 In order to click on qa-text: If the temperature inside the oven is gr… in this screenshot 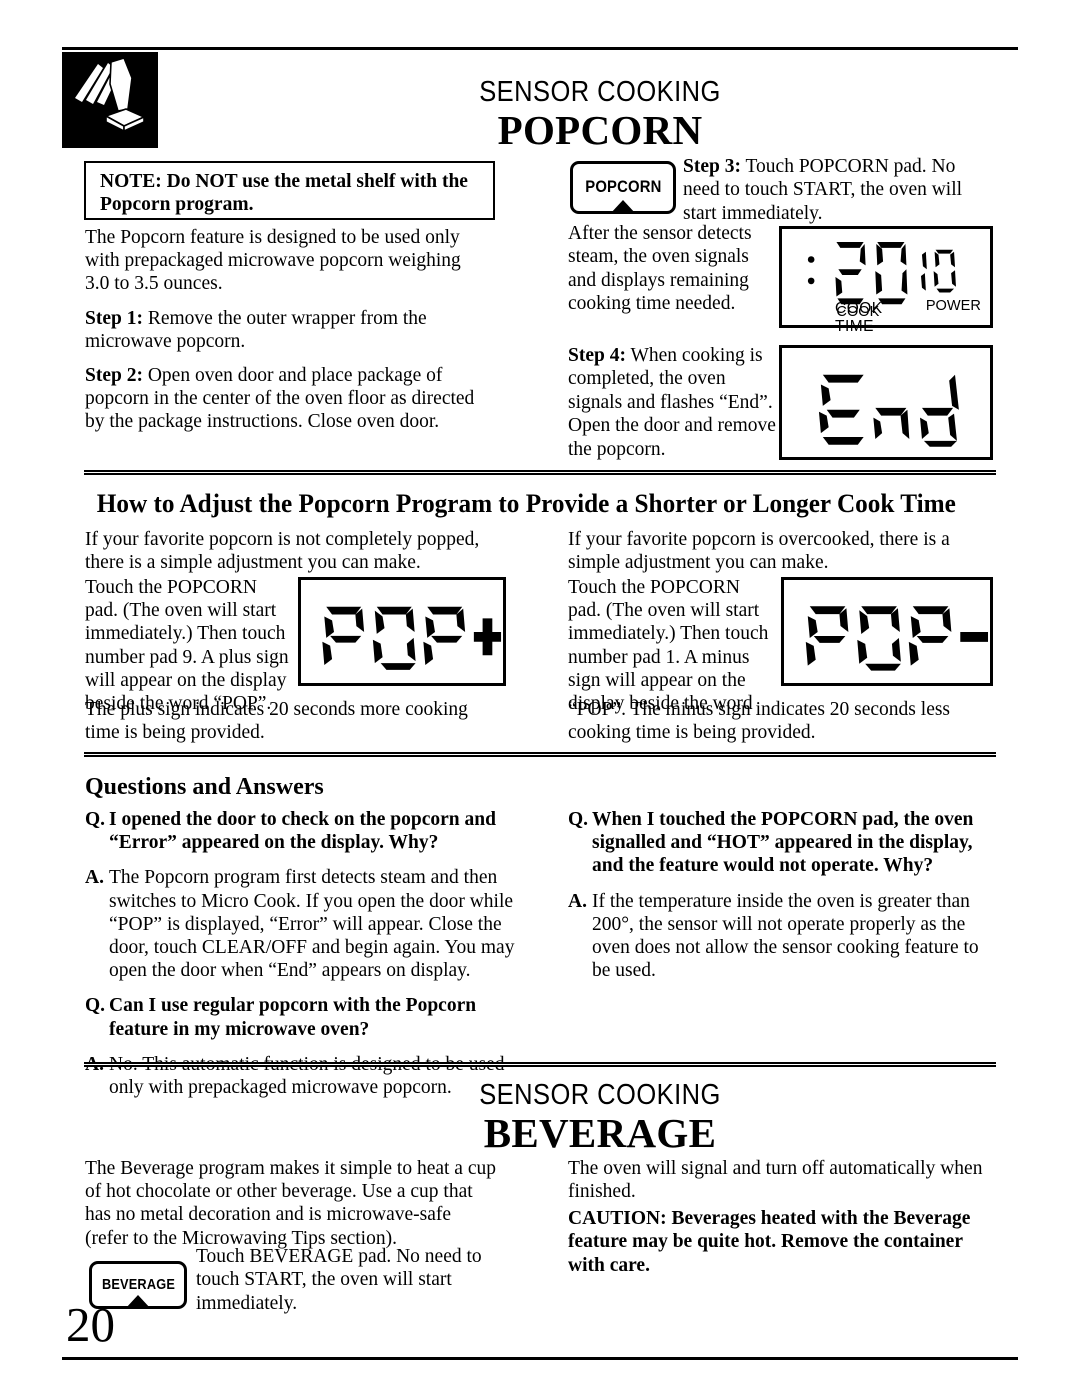, I will do `click(785, 936)`.